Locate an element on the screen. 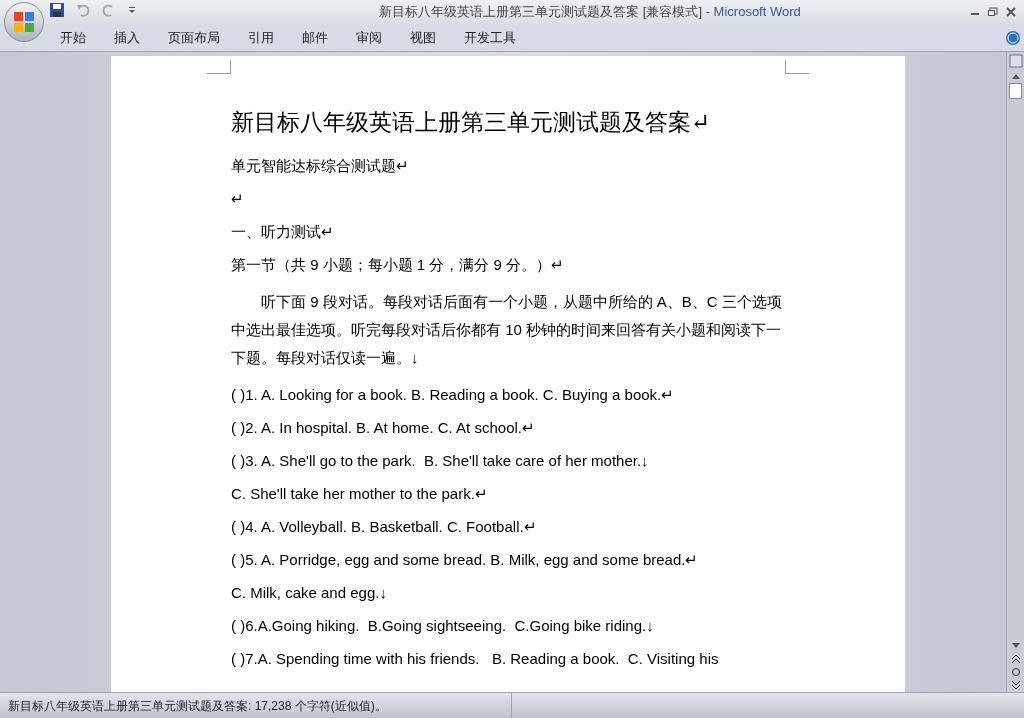 This screenshot has width=1024, height=718. save-icon is located at coordinates (57, 10).